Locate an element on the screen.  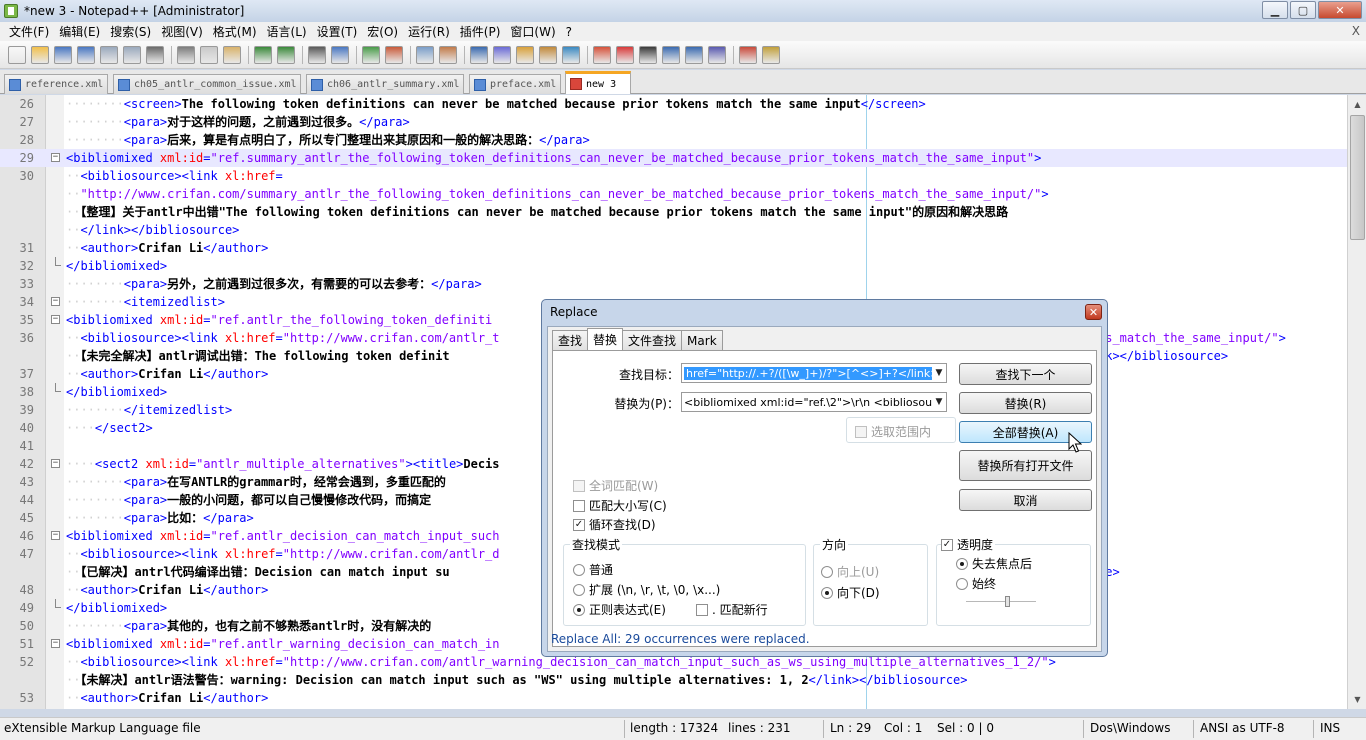
print-icon is located at coordinates (155, 54).